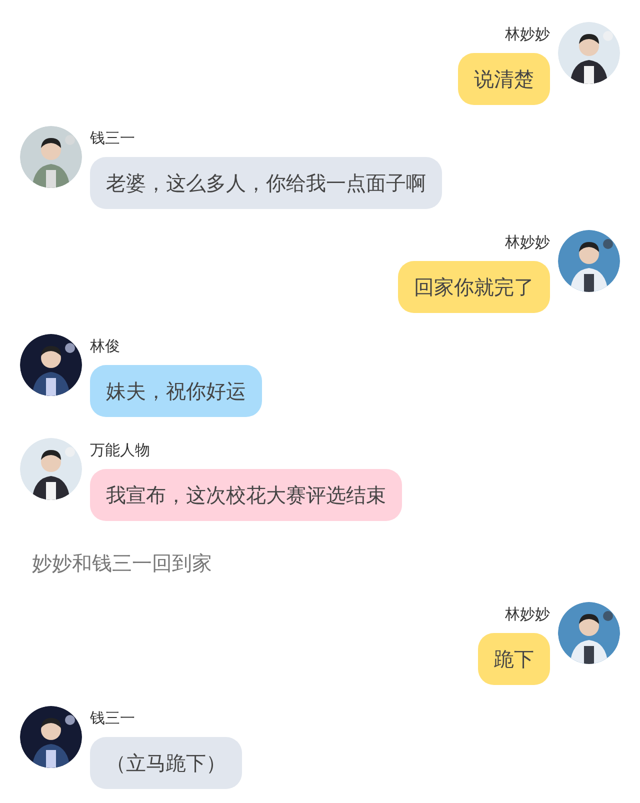 Image resolution: width=640 pixels, height=803 pixels. I want to click on message-bubble: 我宣布，这次校花大赛评选结束, so click(246, 495).